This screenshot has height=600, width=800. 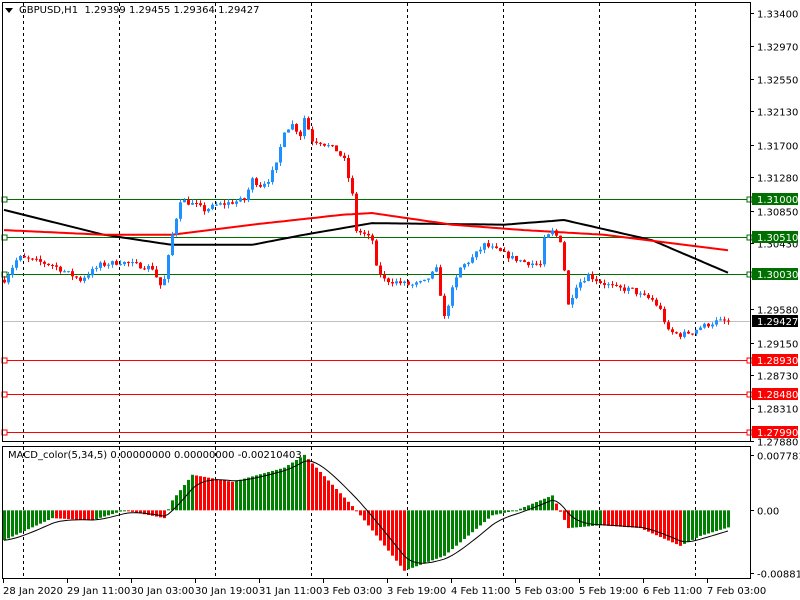 What do you see at coordinates (9, 10) in the screenshot?
I see `dropdown-triangle-icon` at bounding box center [9, 10].